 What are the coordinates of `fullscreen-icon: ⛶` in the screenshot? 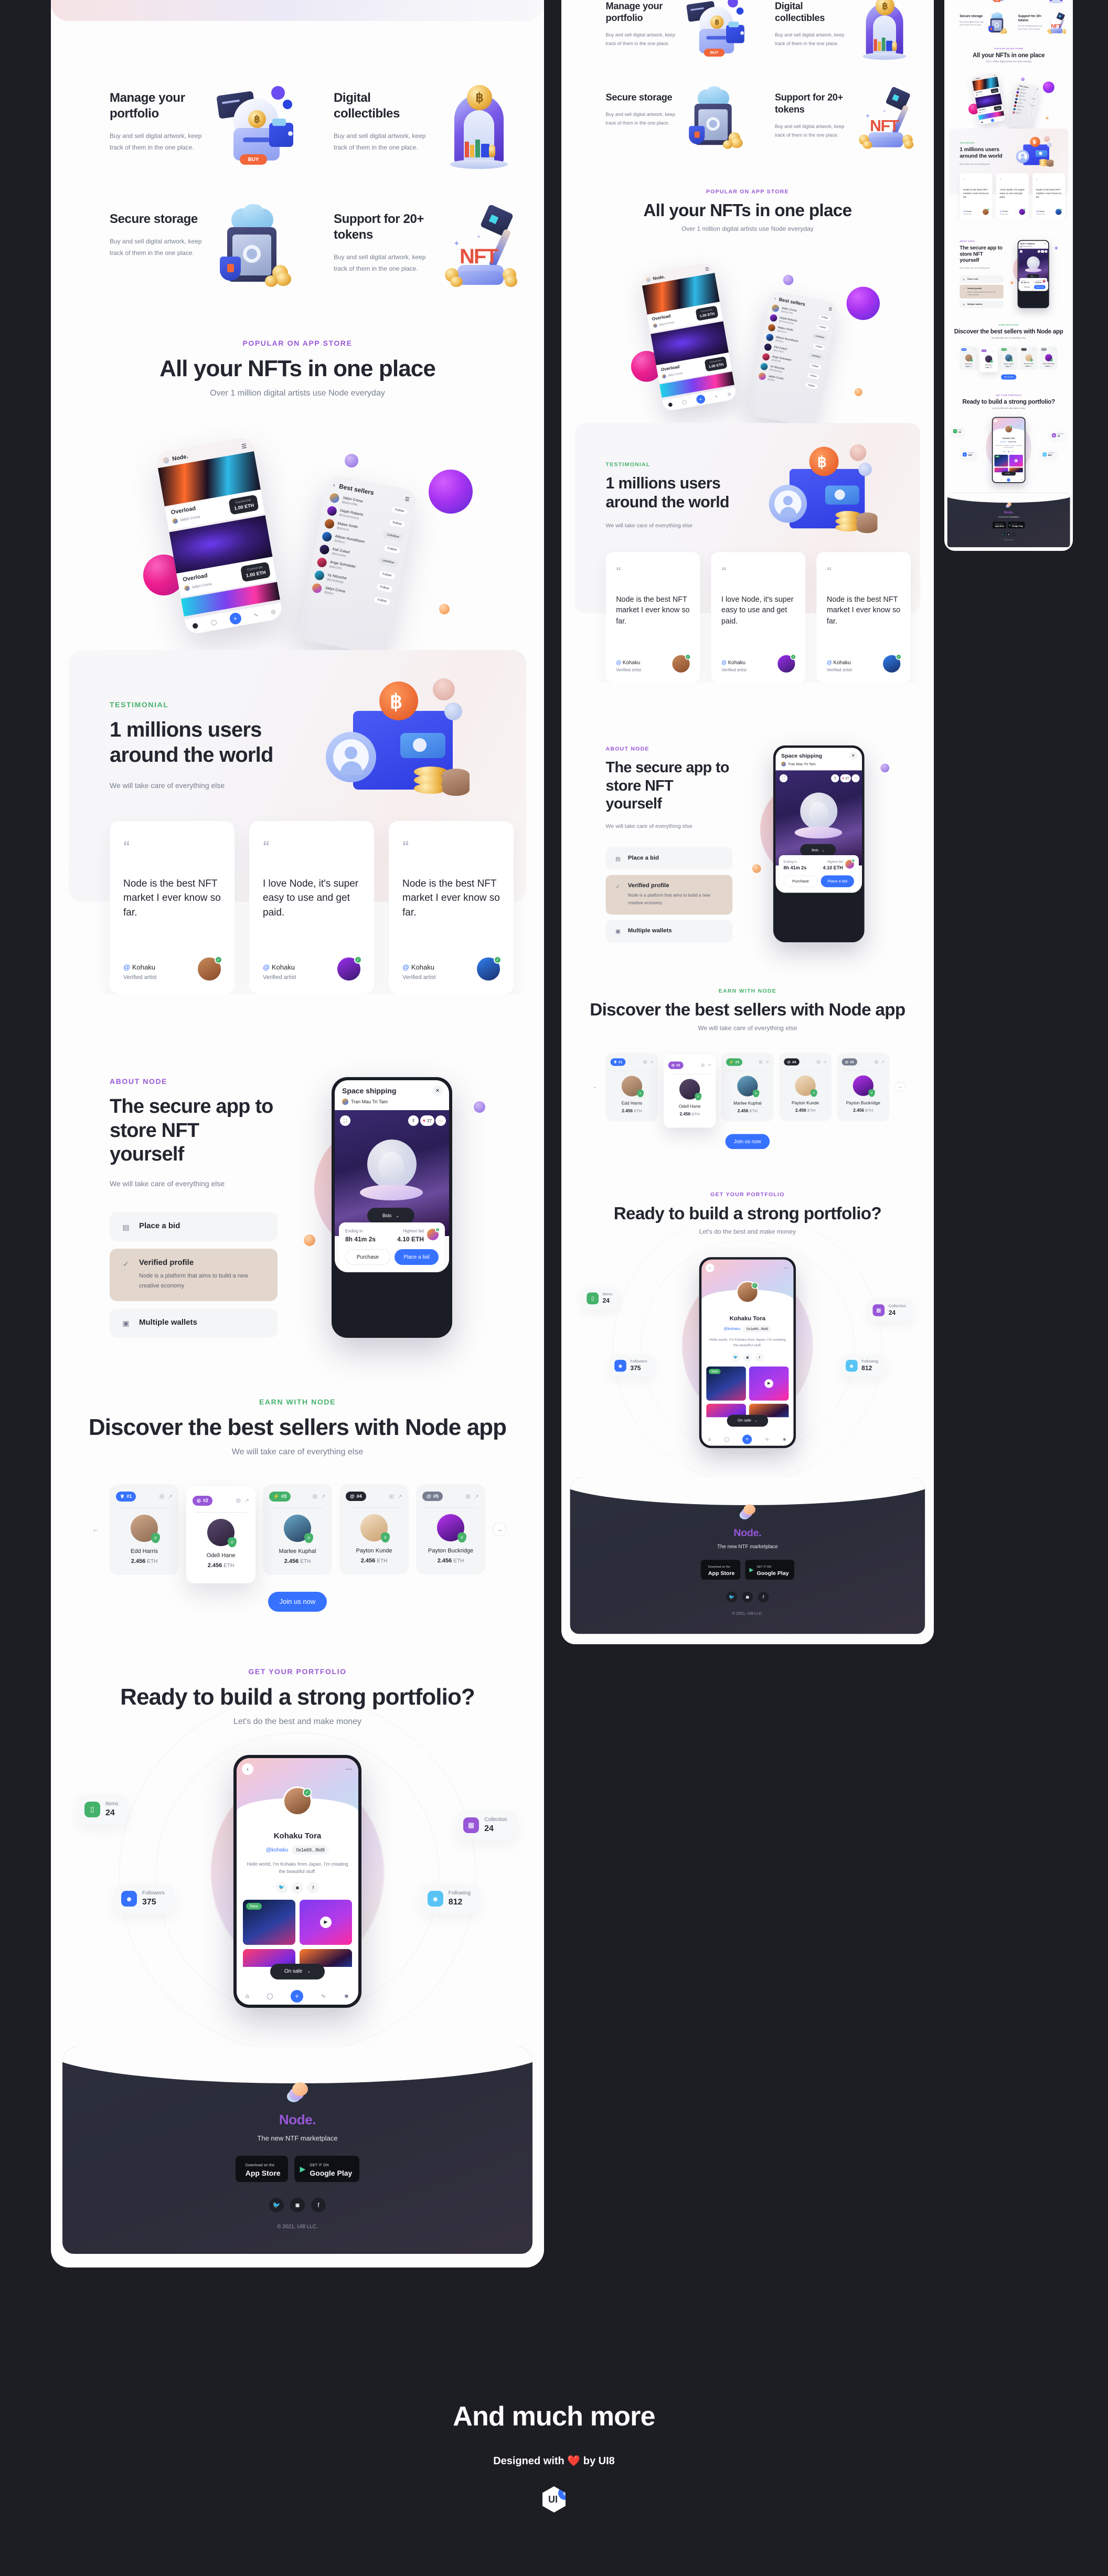 It's located at (345, 1120).